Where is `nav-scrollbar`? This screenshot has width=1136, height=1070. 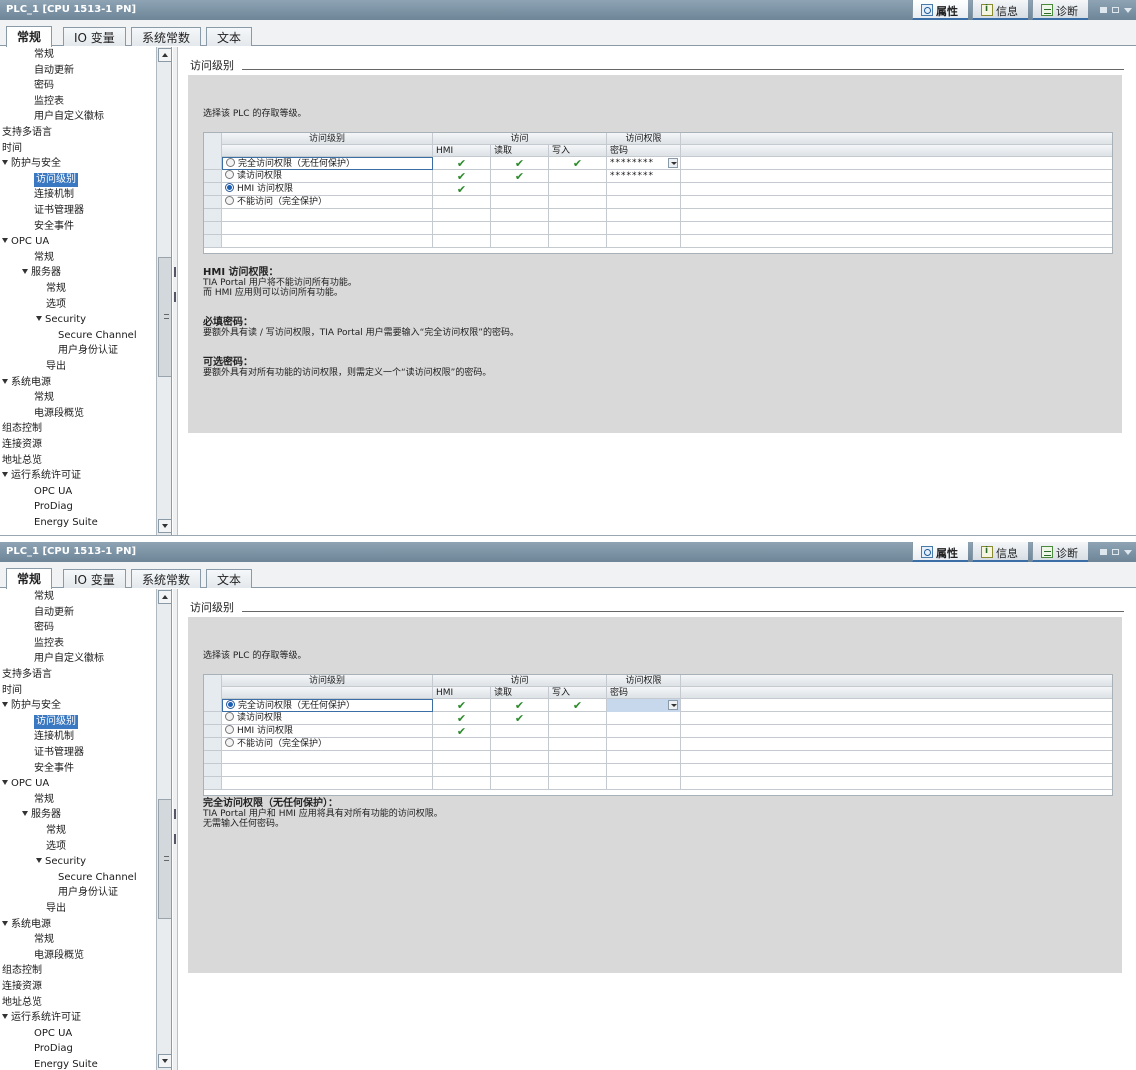 nav-scrollbar is located at coordinates (163, 291).